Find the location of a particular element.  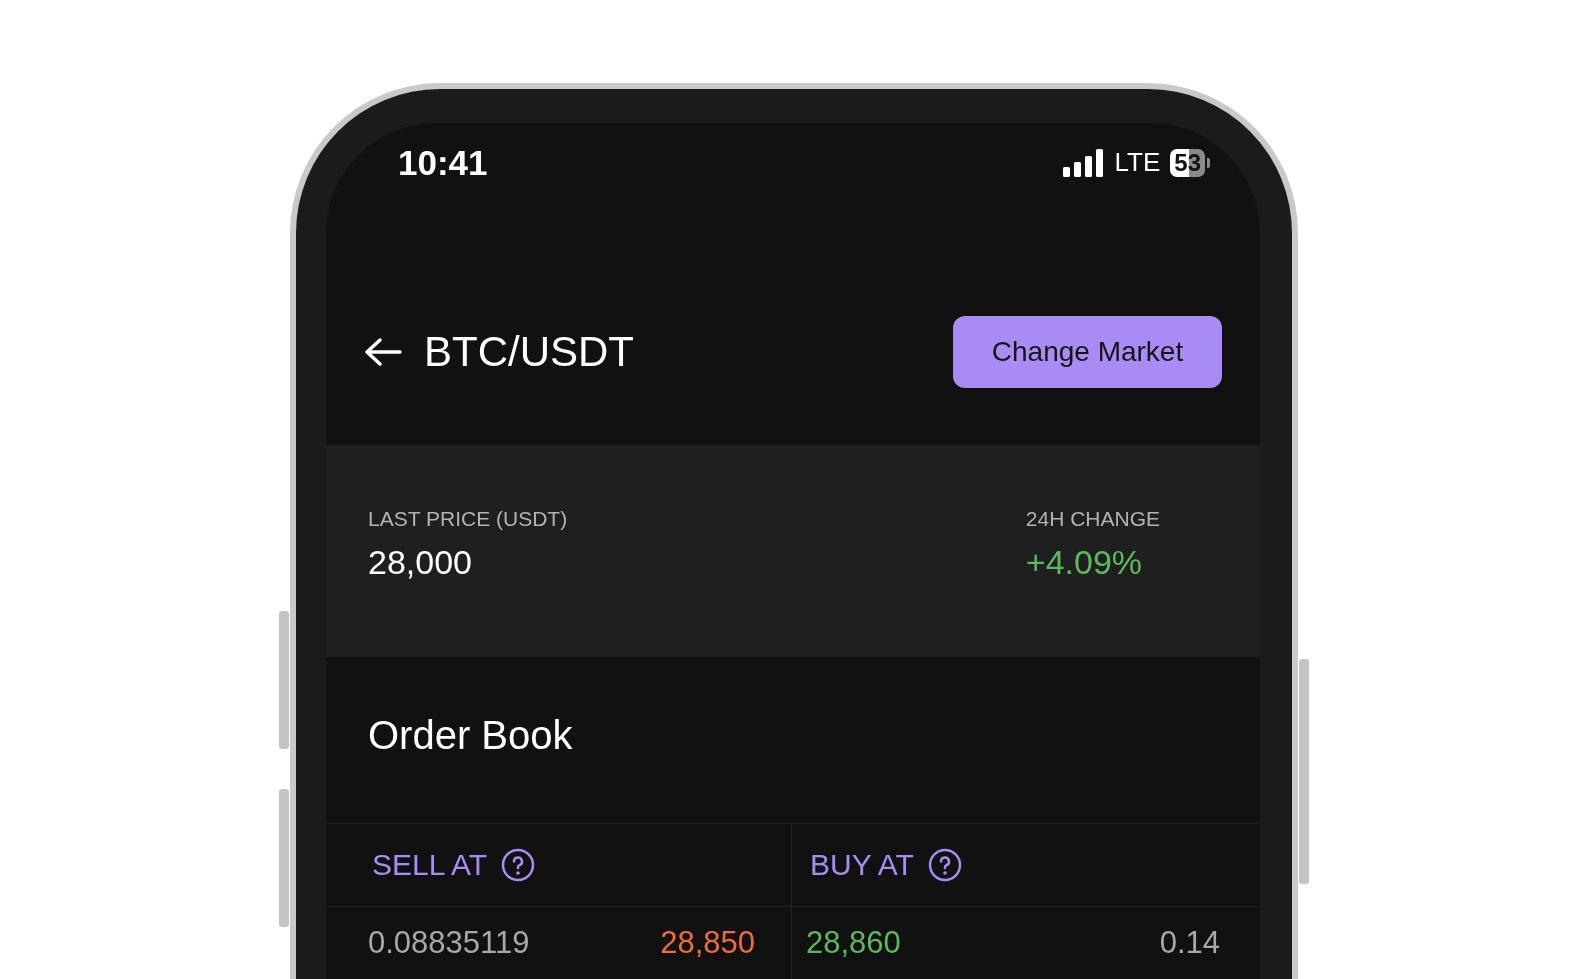

stat-label: 24H CHANGE is located at coordinates (1092, 518).